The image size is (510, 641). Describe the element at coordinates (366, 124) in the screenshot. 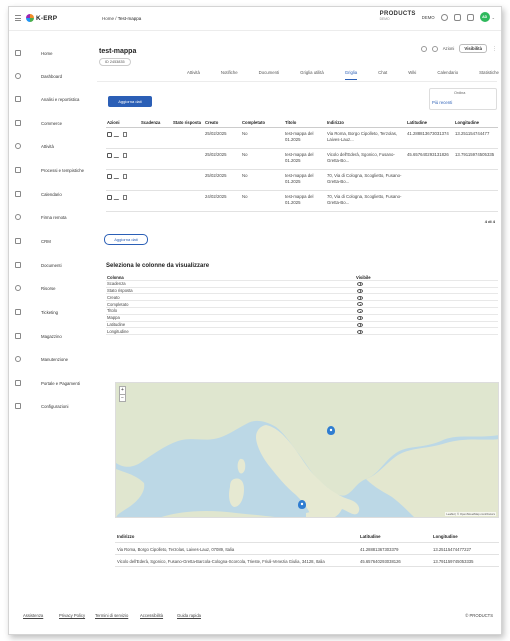

I see `grid-column-header: Indirizzo` at that location.